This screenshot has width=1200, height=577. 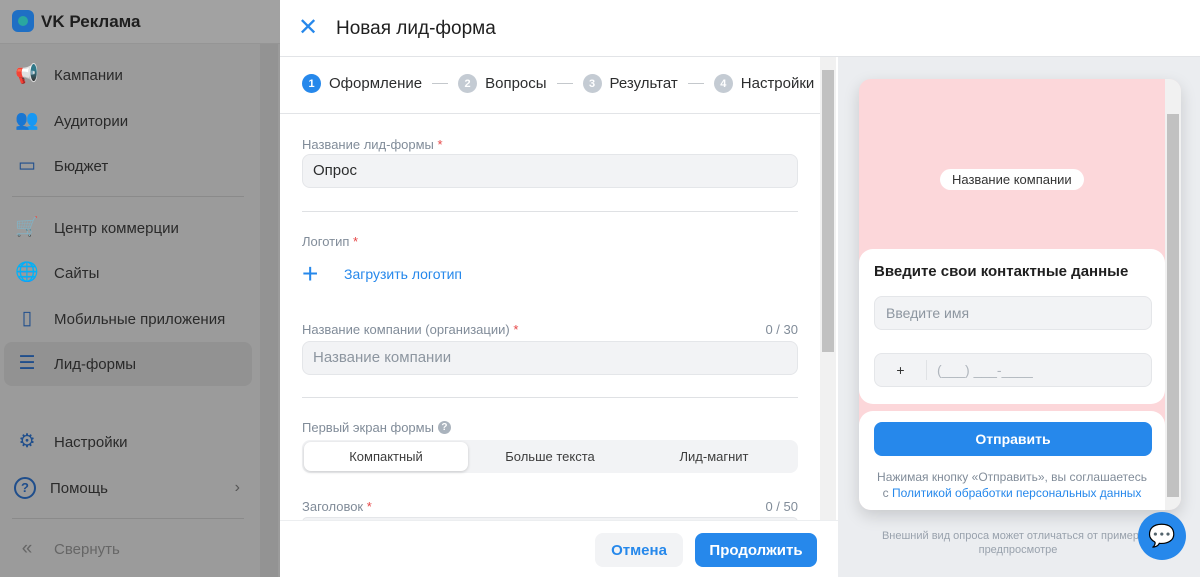 I want to click on continue-button: Продолжить, so click(x=756, y=550).